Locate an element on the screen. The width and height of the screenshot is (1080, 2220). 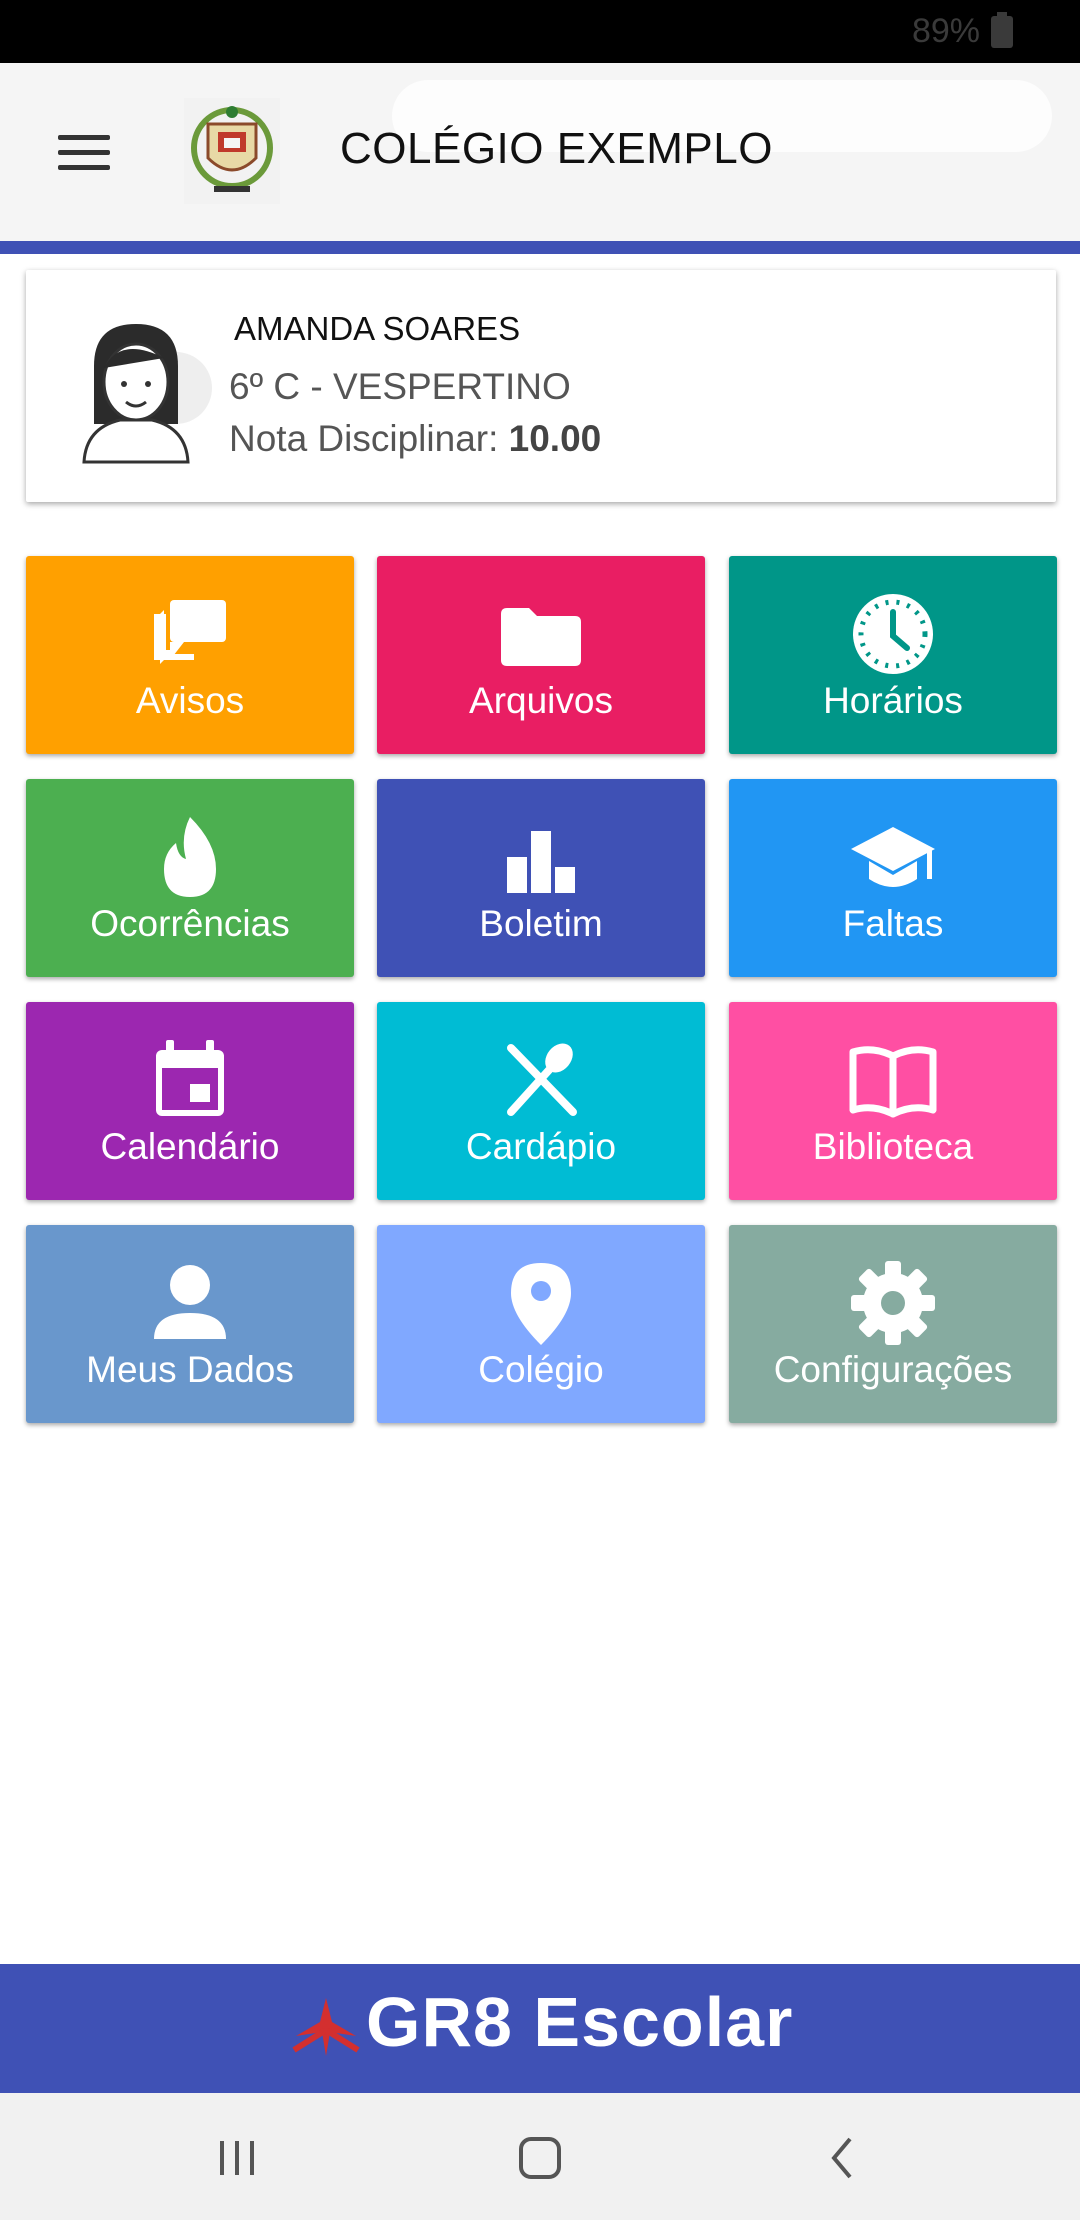
tile-faltas: Faltas is located at coordinates (893, 878).